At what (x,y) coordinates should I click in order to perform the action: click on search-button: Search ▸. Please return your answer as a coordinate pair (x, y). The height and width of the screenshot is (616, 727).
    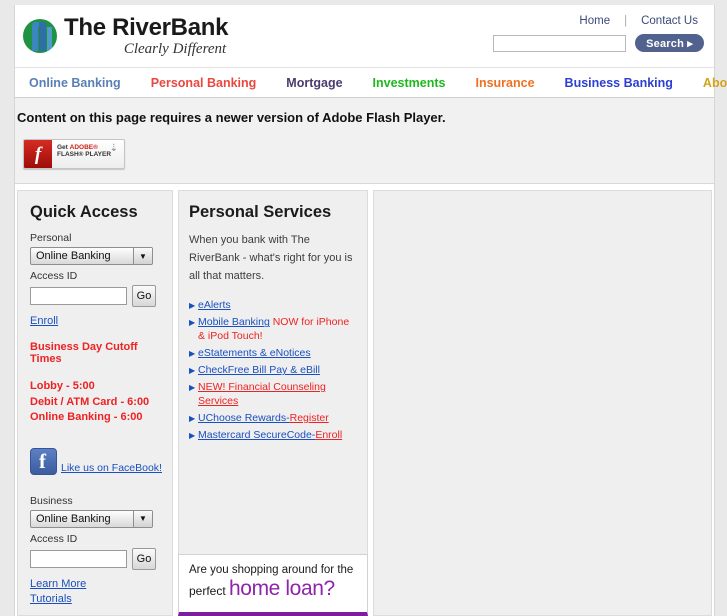
    Looking at the image, I should click on (669, 43).